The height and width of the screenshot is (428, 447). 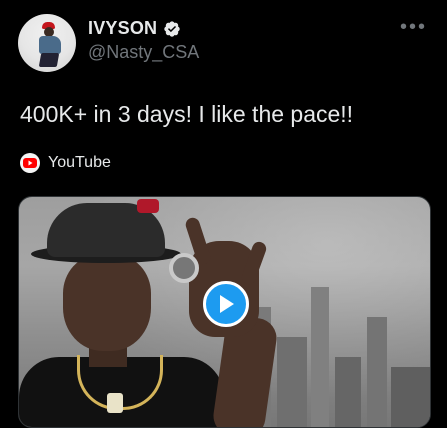 I want to click on avatar-body, so click(x=50, y=45).